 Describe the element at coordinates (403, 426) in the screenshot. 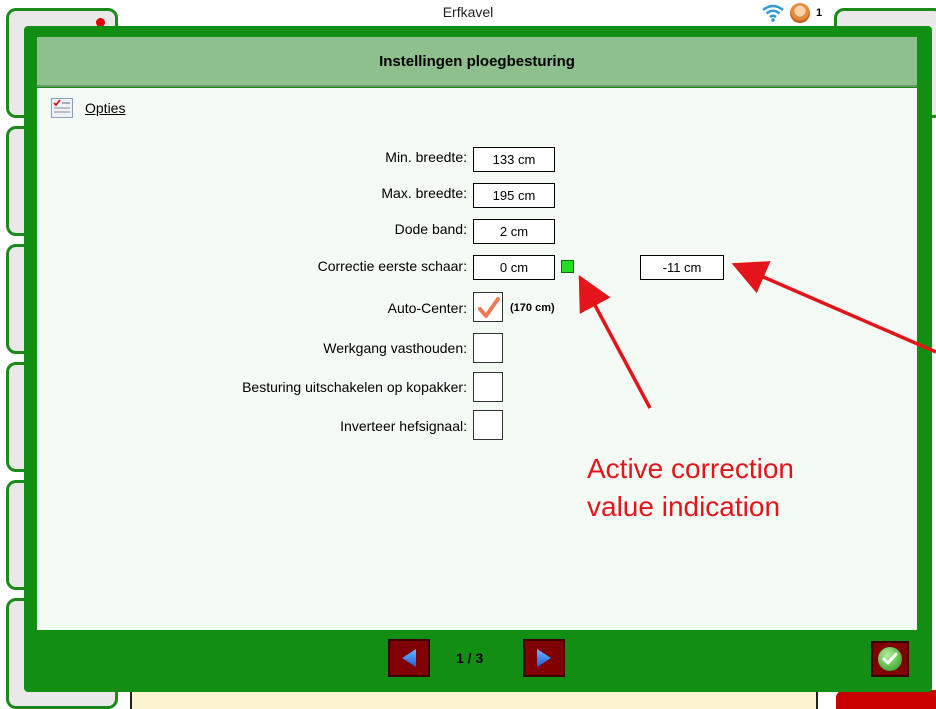

I see `inverteer-label: Inverteer hefsignaal:` at that location.